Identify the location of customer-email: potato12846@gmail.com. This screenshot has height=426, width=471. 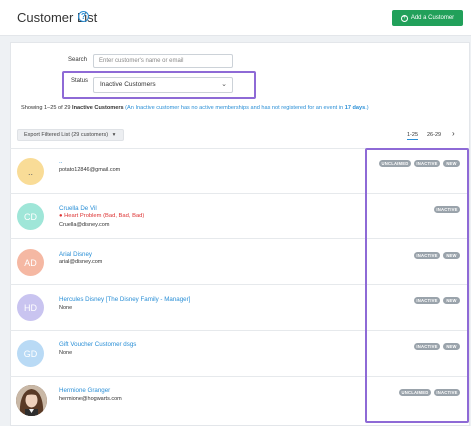
(90, 170).